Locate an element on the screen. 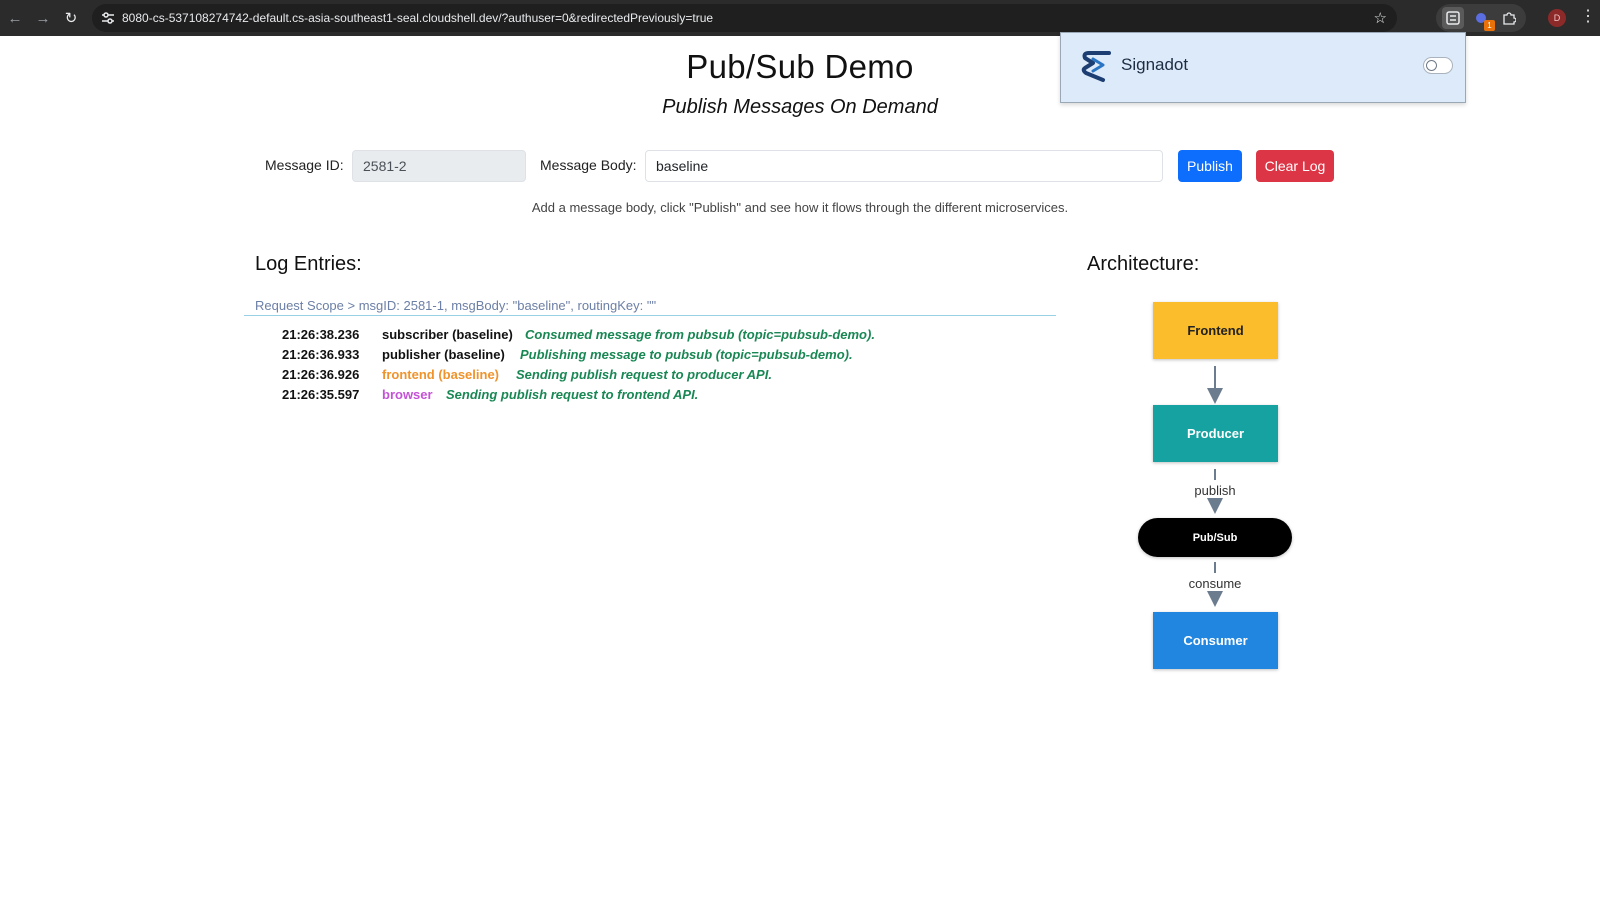  extension-badge: 1 is located at coordinates (1489, 25).